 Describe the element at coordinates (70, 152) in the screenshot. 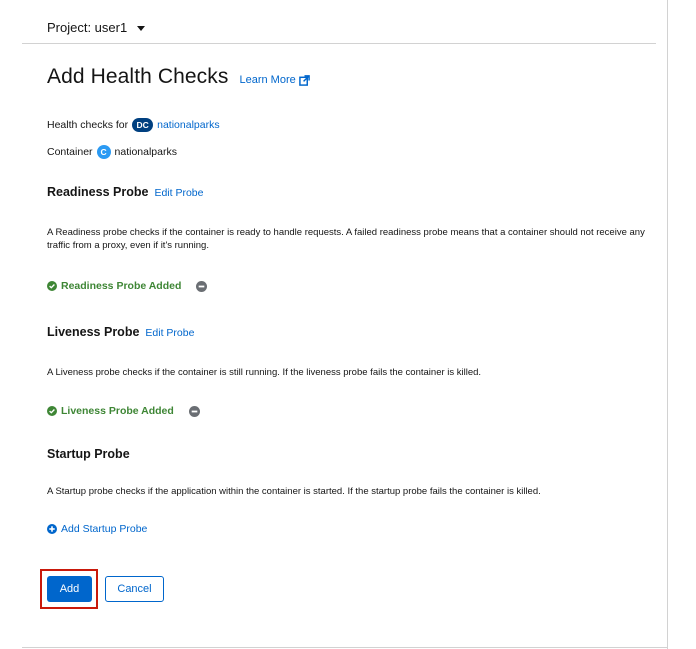

I see `container-label: Container` at that location.